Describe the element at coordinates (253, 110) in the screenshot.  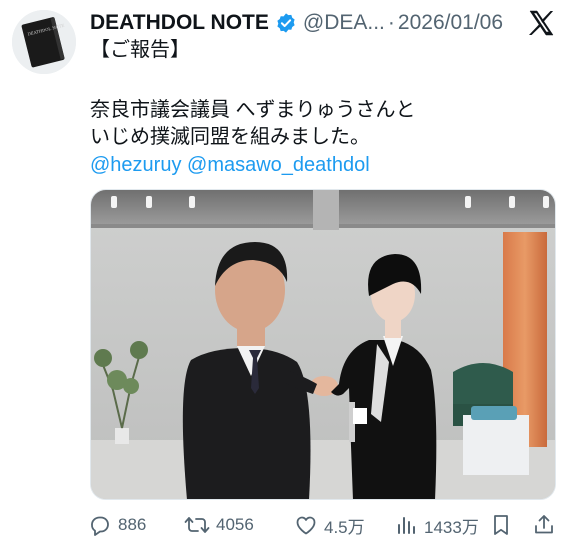
I see `tweet-text-line-2: 奈良市議会議員 へずまりゅうさんと` at that location.